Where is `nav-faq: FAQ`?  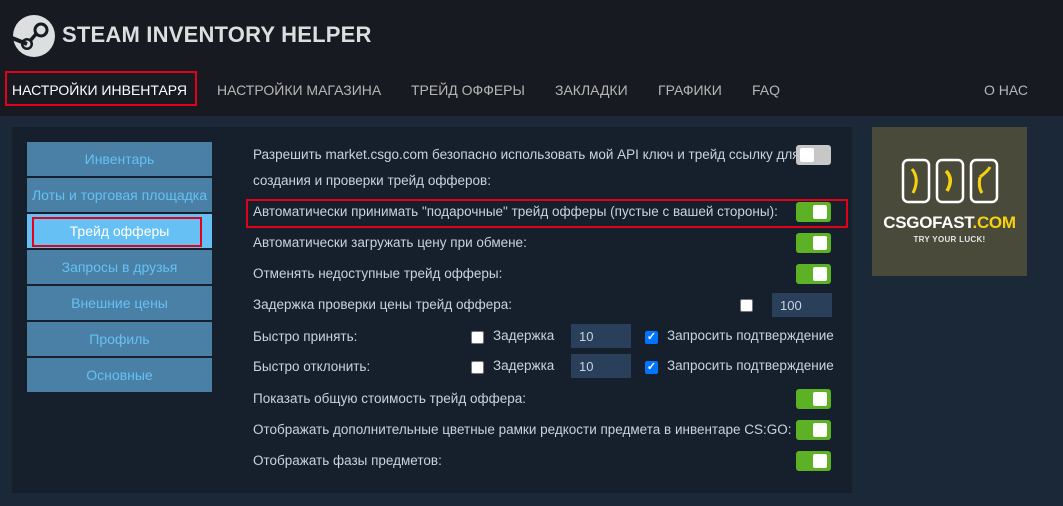
nav-faq: FAQ is located at coordinates (766, 90).